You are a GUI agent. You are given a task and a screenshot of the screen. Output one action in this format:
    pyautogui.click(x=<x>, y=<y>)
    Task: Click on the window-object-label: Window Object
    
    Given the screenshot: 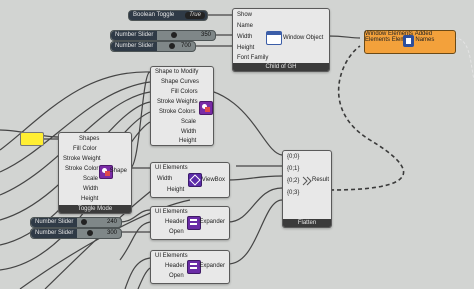 What is the action you would take?
    pyautogui.click(x=303, y=38)
    